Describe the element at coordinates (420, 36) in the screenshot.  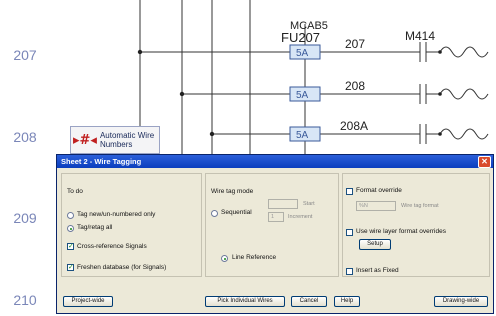
I see `motor-tag: M414` at that location.